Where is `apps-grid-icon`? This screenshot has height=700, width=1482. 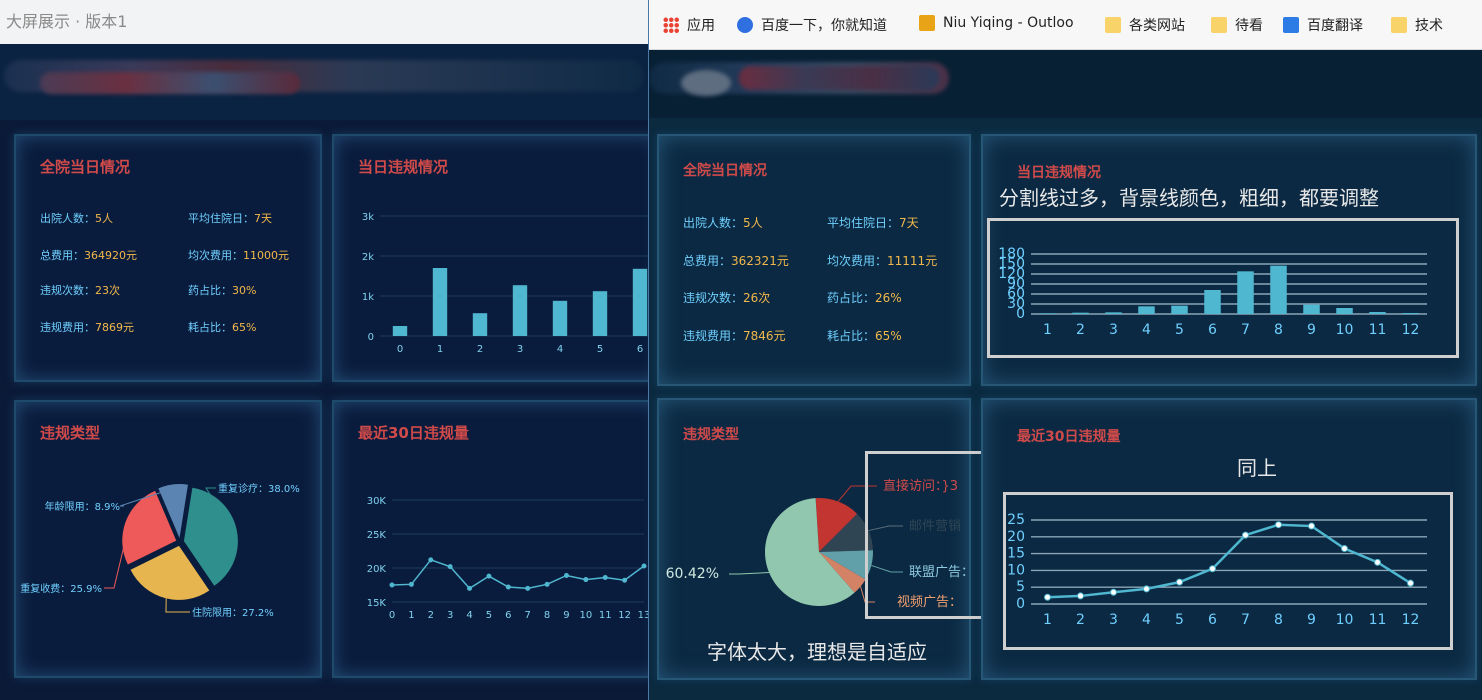
apps-grid-icon is located at coordinates (671, 25).